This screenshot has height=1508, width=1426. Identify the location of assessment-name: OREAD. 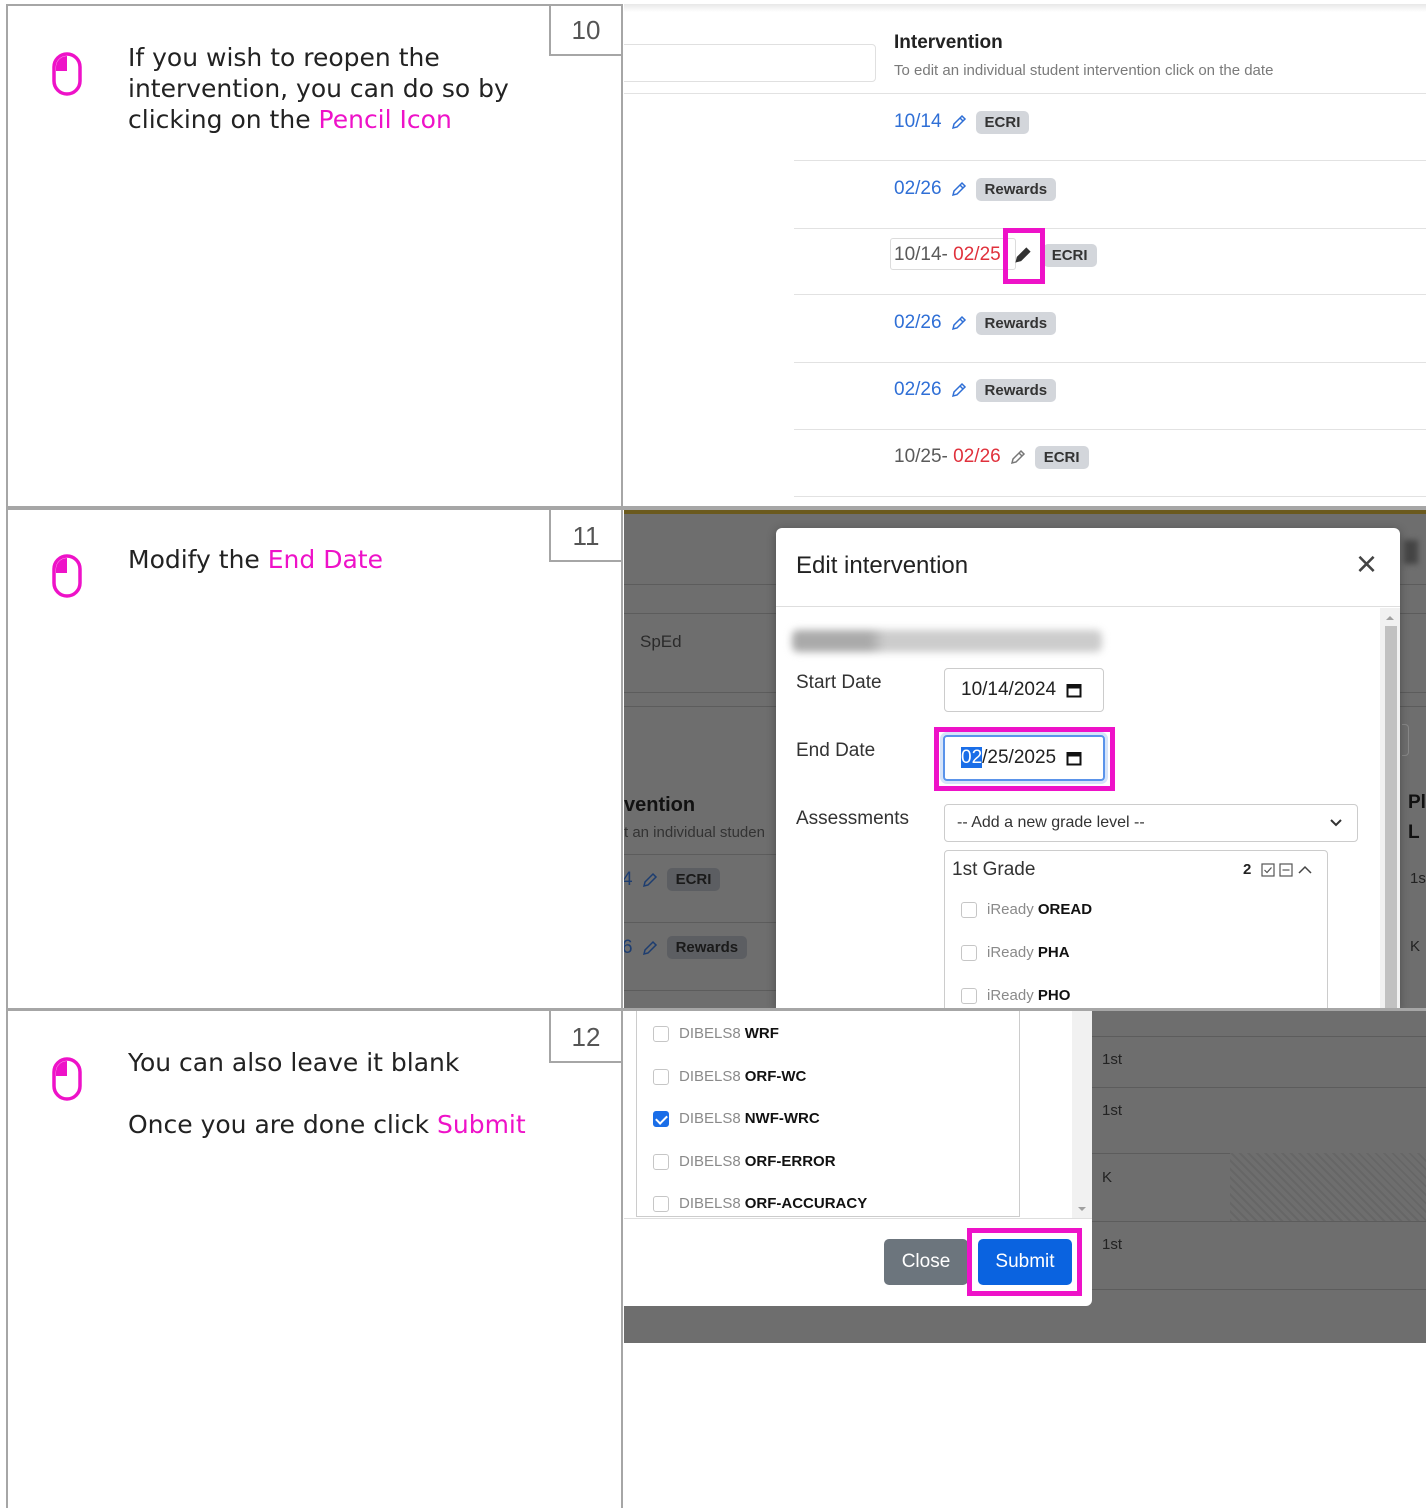
(1065, 909).